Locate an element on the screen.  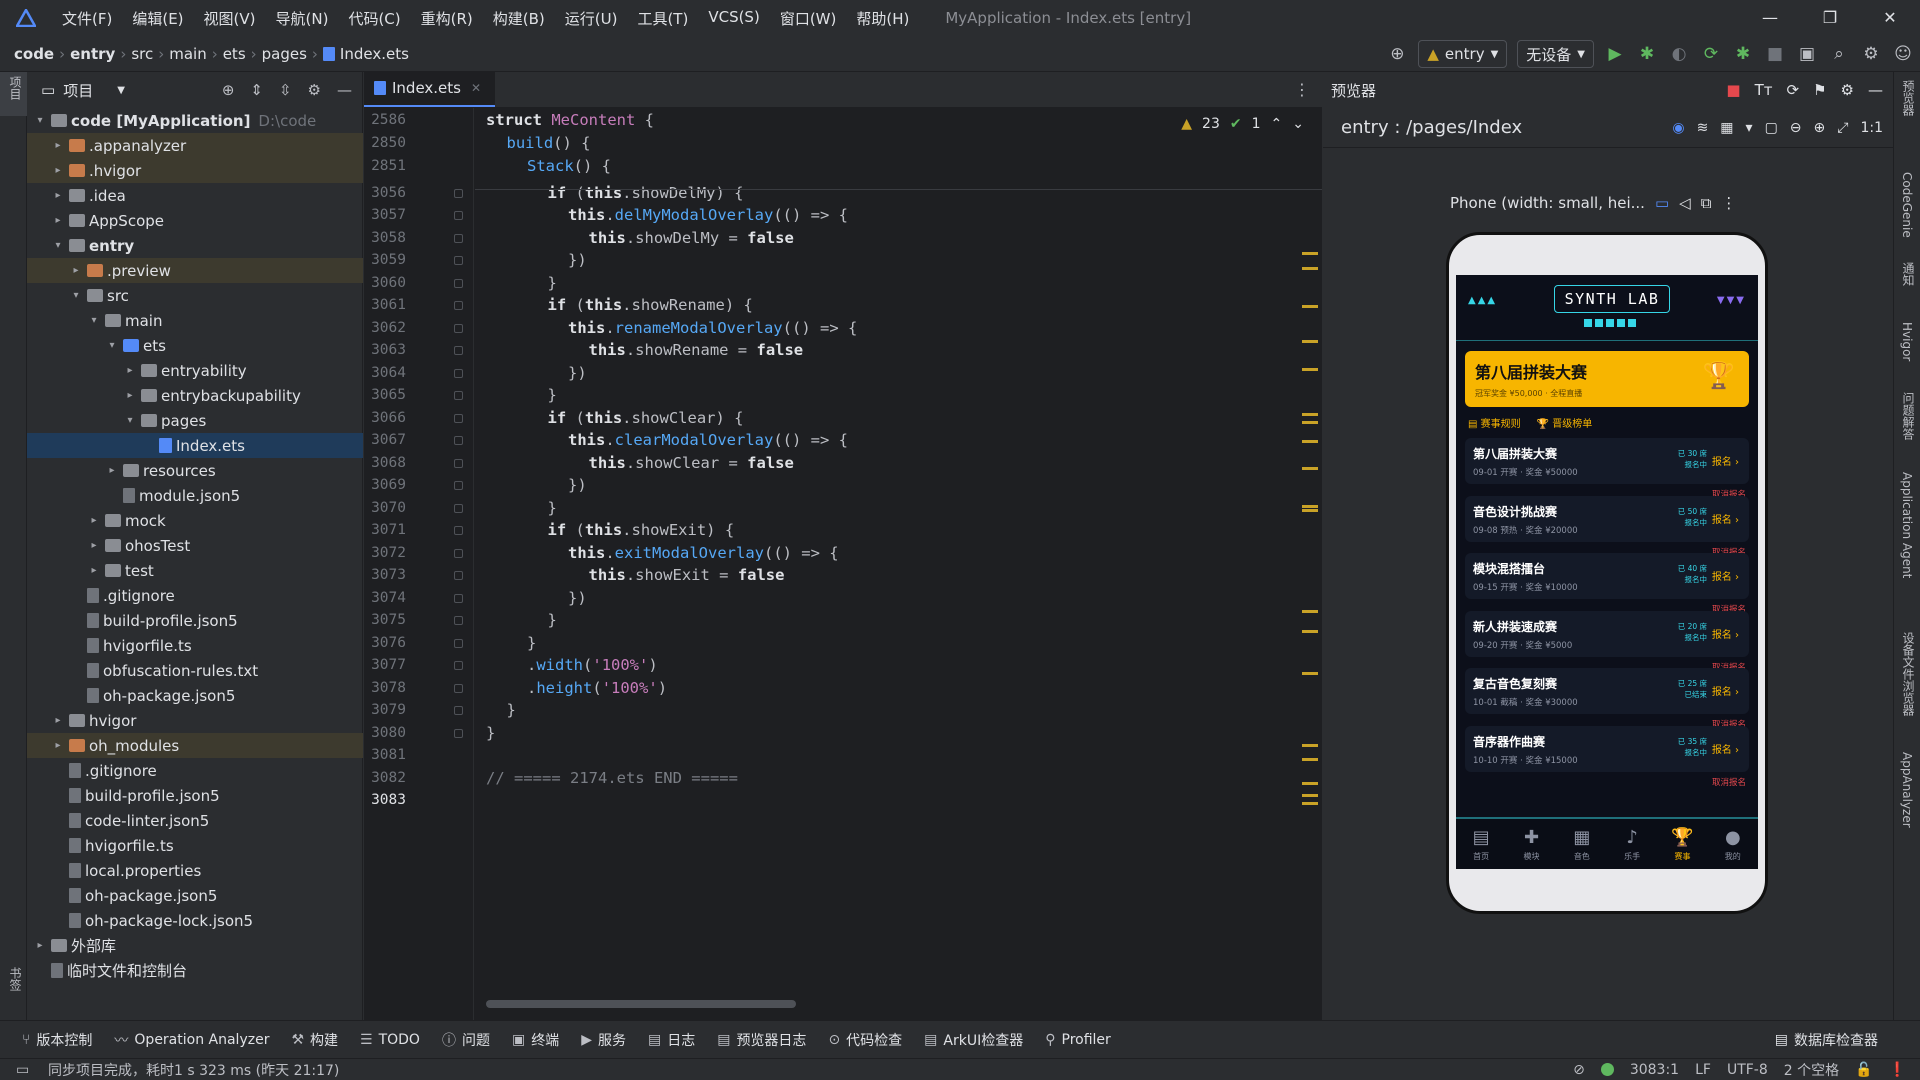
tree-item: obfuscation-rules.txt is located at coordinates (195, 670).